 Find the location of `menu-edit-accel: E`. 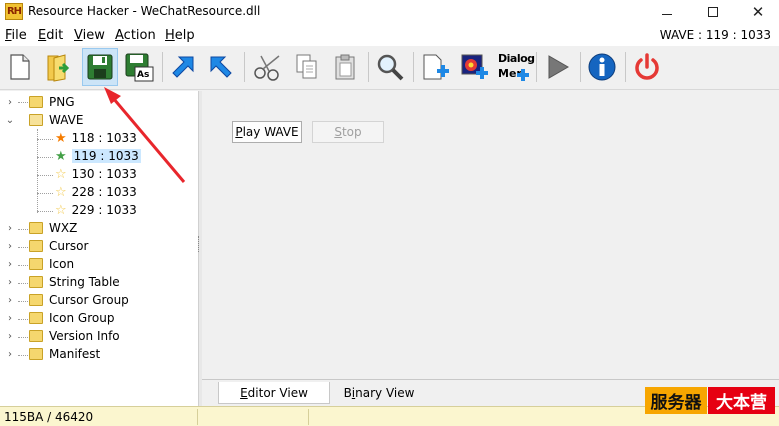

menu-edit-accel: E is located at coordinates (42, 35).